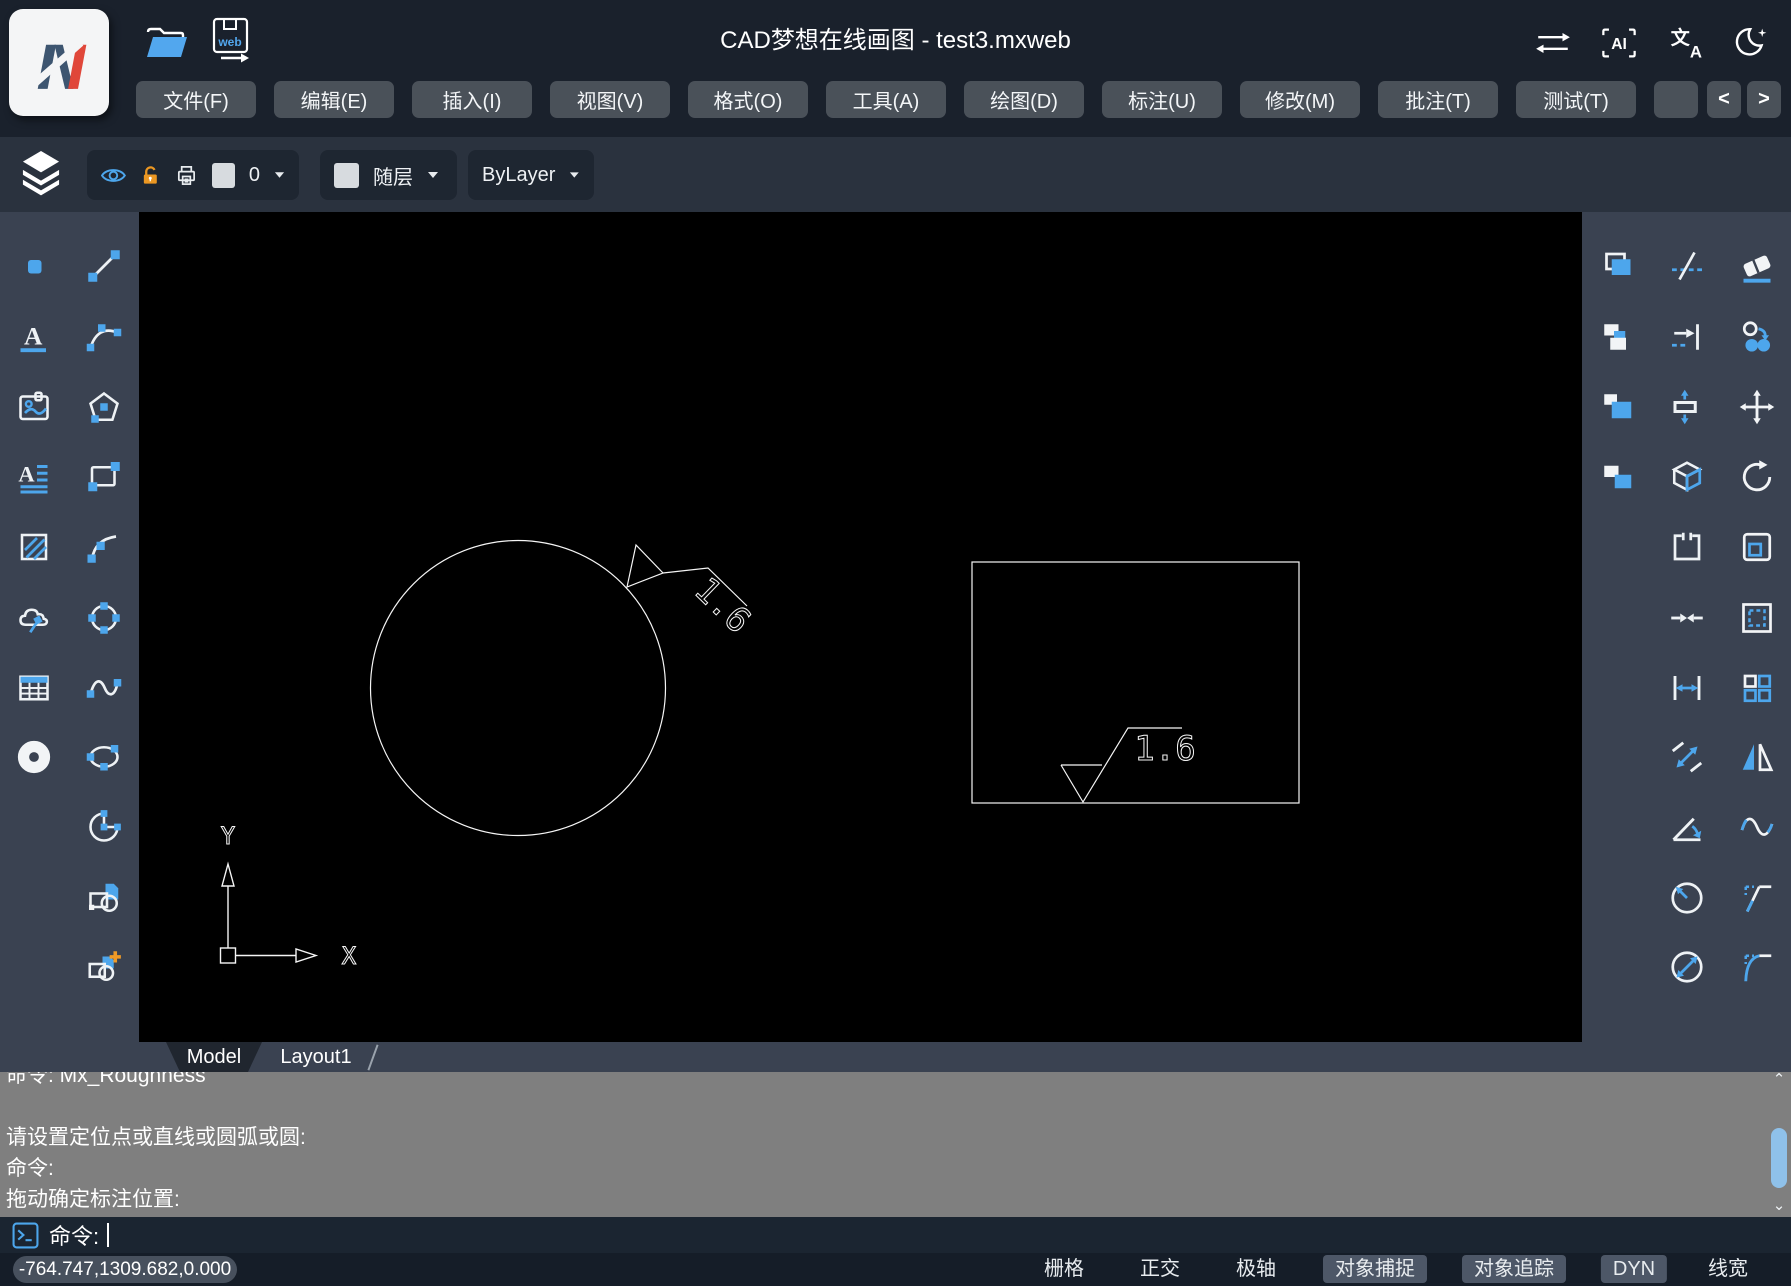 The height and width of the screenshot is (1286, 1791). What do you see at coordinates (1375, 1269) in the screenshot?
I see `toggle-object-snap: 对象捕捉` at bounding box center [1375, 1269].